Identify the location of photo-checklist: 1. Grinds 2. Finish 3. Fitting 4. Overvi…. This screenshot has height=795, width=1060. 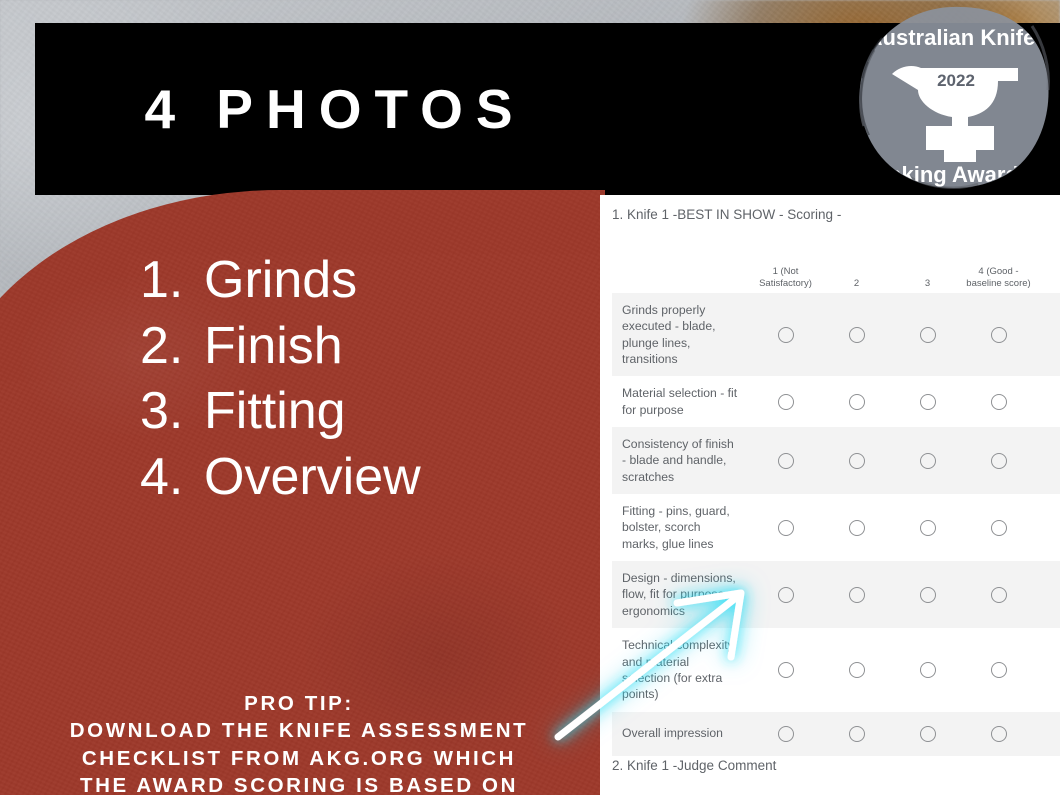
(280, 379).